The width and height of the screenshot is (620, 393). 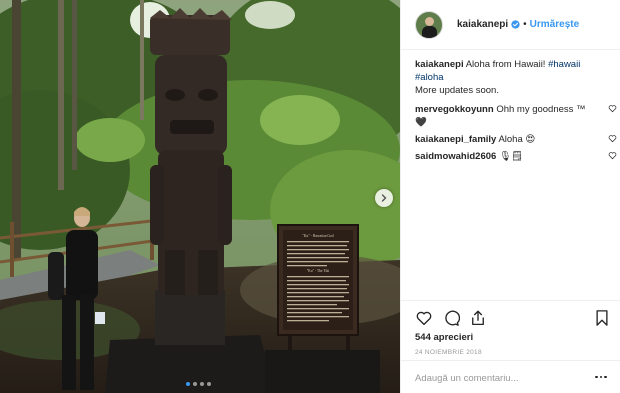 I want to click on caption-username: kaiakanepi, so click(x=439, y=64).